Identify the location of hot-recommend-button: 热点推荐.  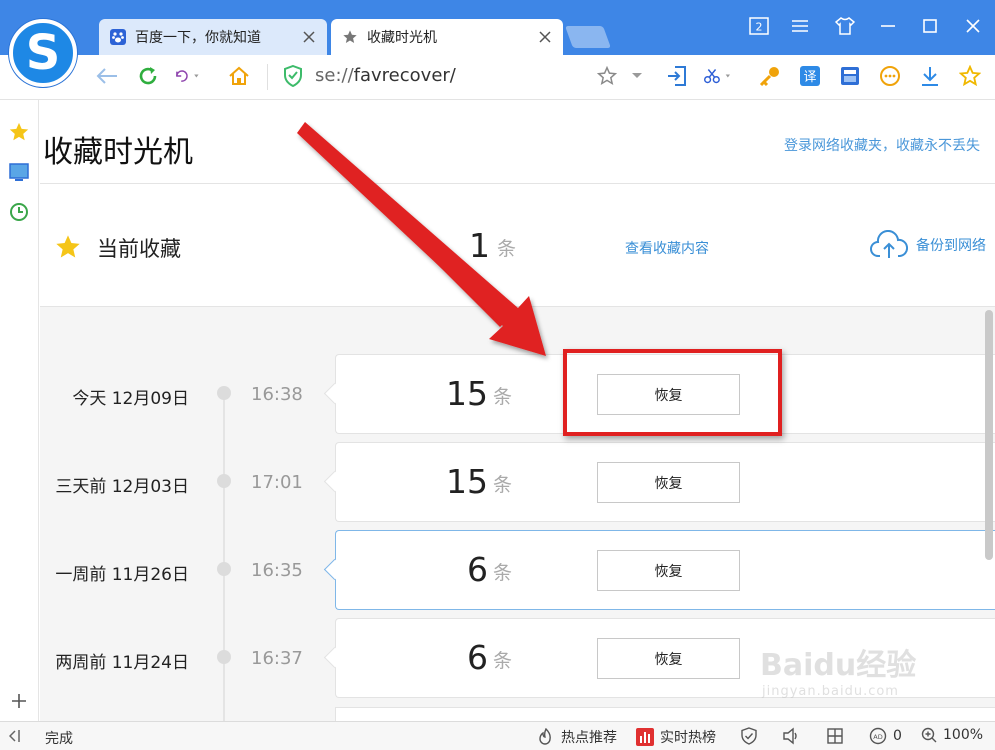
(577, 737).